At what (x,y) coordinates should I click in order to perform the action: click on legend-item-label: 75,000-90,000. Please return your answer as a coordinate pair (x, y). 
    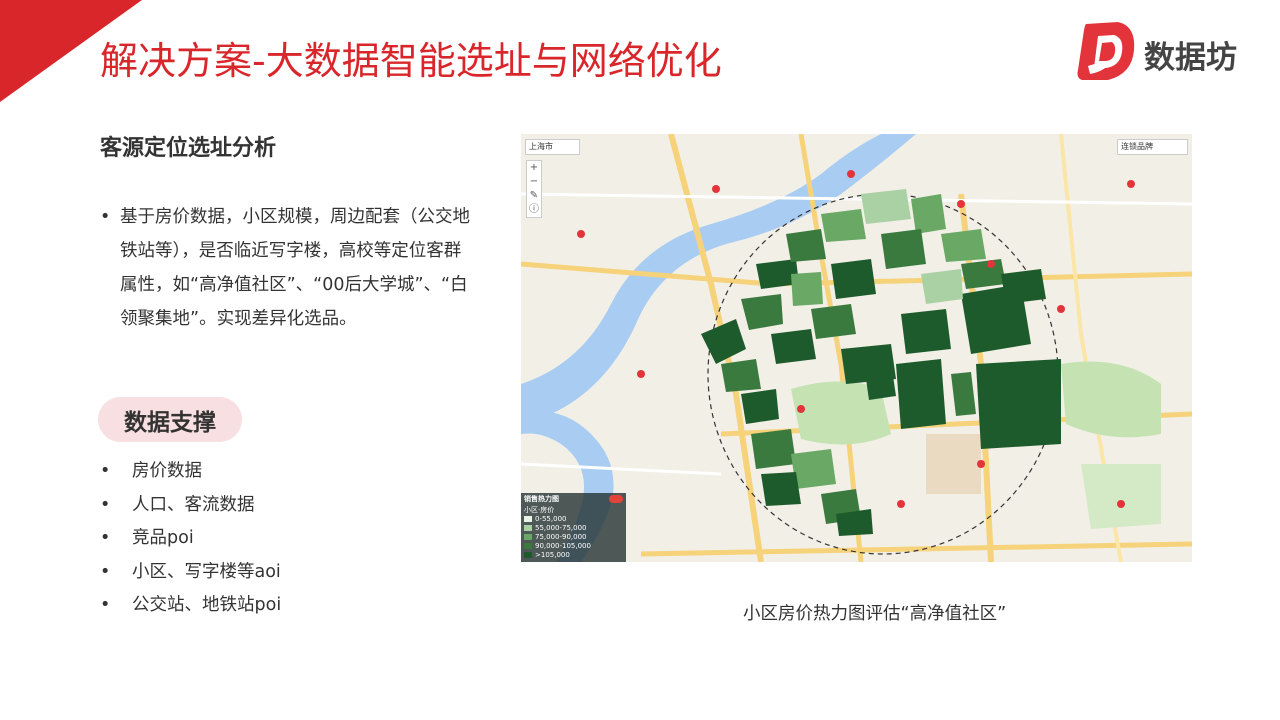
    Looking at the image, I should click on (561, 537).